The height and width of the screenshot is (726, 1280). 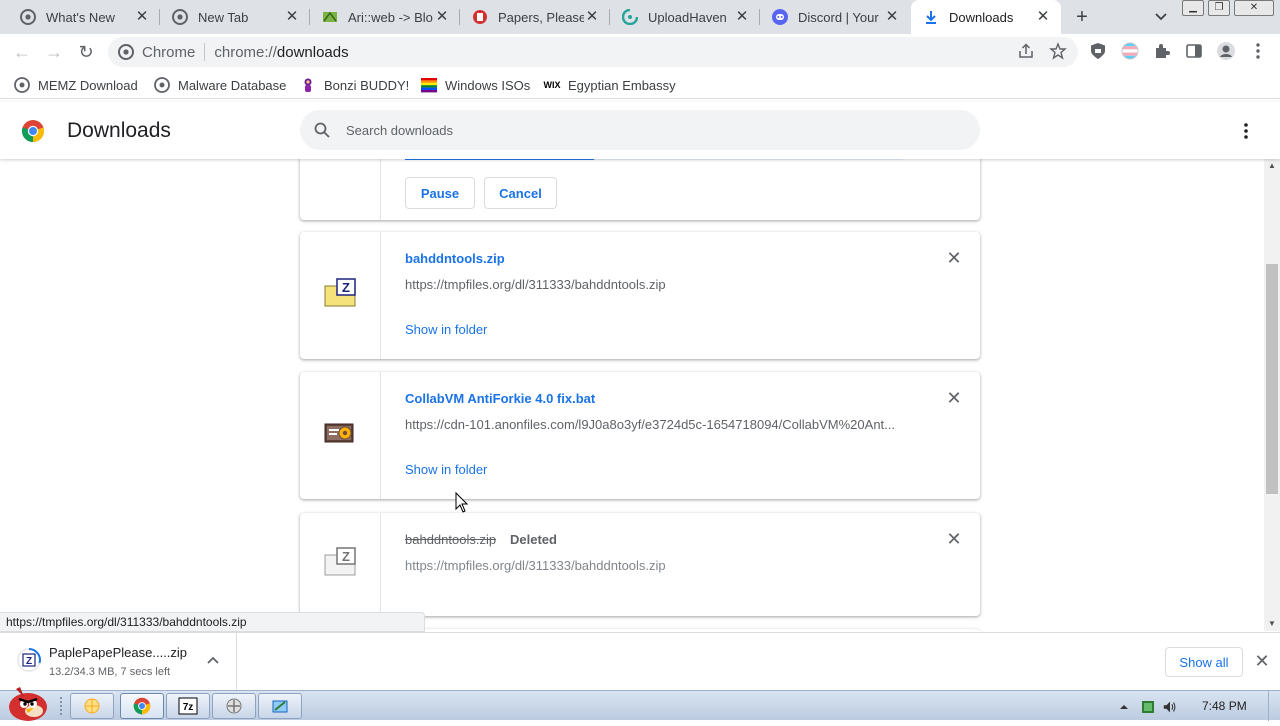 I want to click on tab-title: Discord | Your, so click(x=838, y=17).